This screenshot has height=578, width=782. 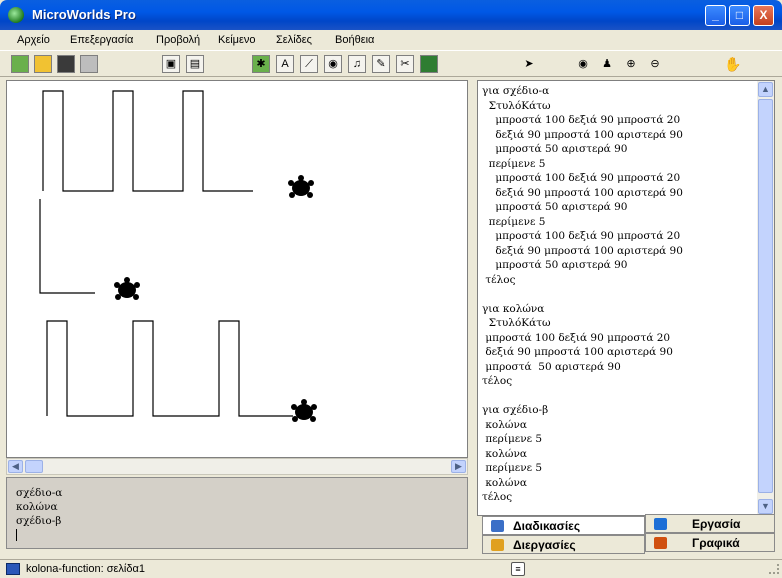 What do you see at coordinates (237, 466) in the screenshot?
I see `canvas-horizontal-scrollbar: ◀ ▶` at bounding box center [237, 466].